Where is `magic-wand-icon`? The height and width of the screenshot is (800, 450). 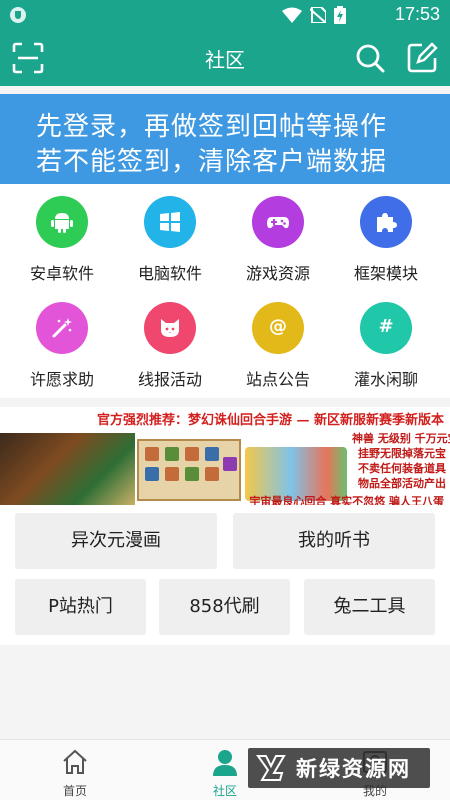
magic-wand-icon is located at coordinates (62, 328).